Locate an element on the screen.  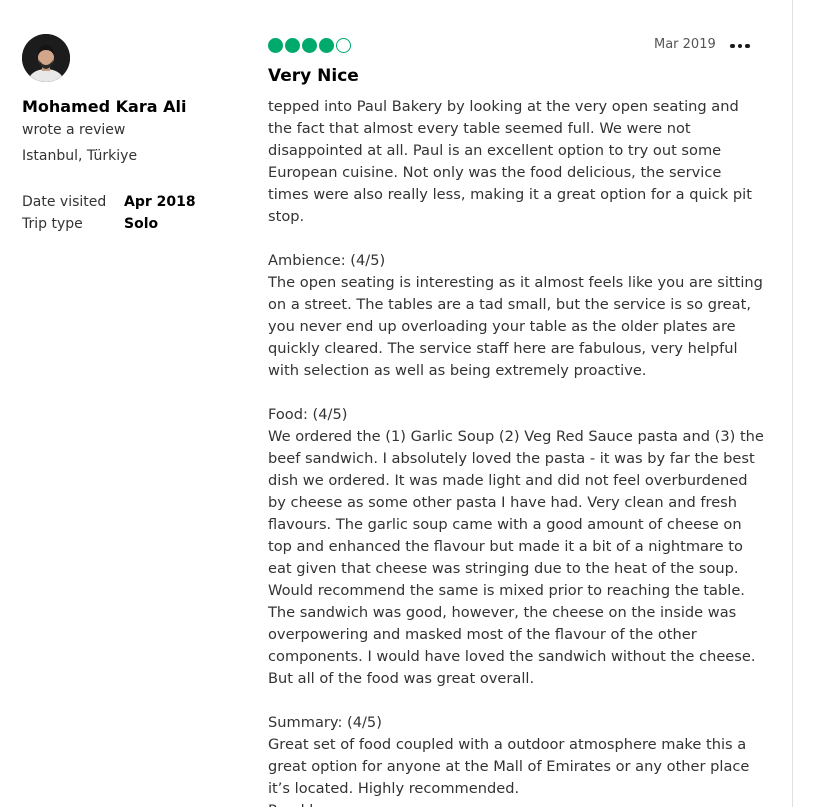
review-title: Very Nice is located at coordinates (313, 76).